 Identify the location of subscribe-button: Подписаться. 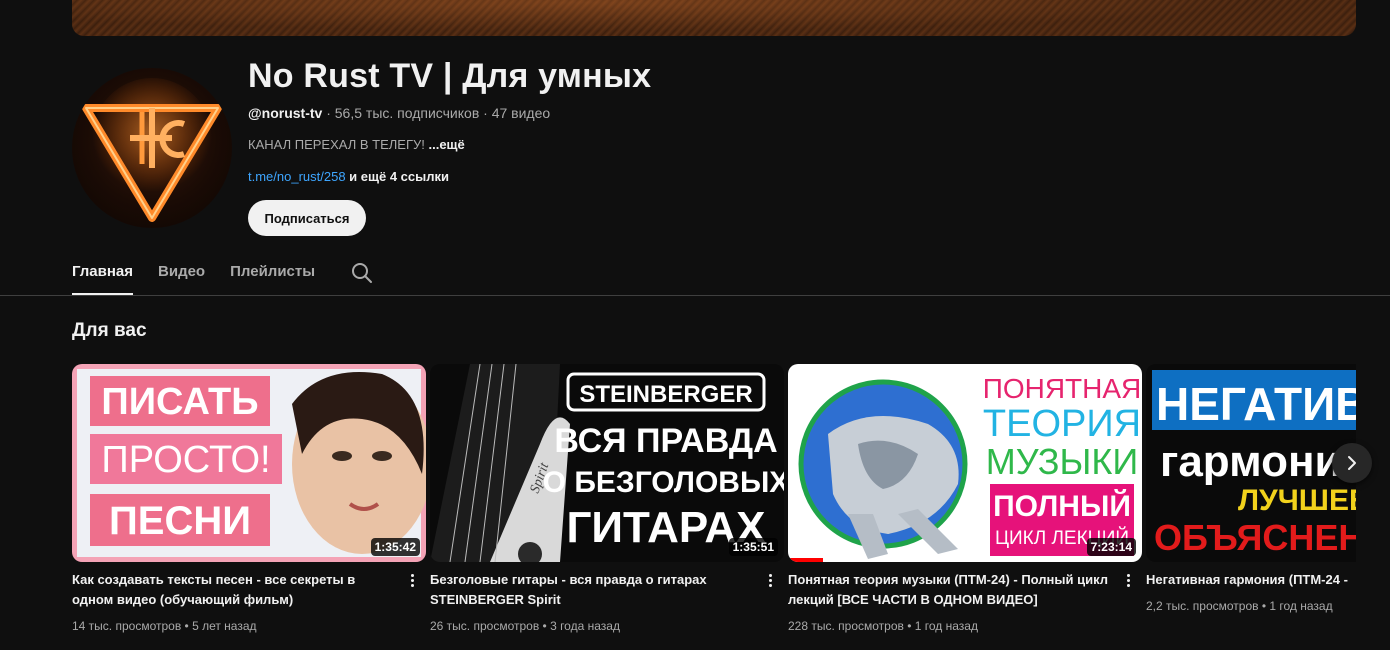
(307, 218).